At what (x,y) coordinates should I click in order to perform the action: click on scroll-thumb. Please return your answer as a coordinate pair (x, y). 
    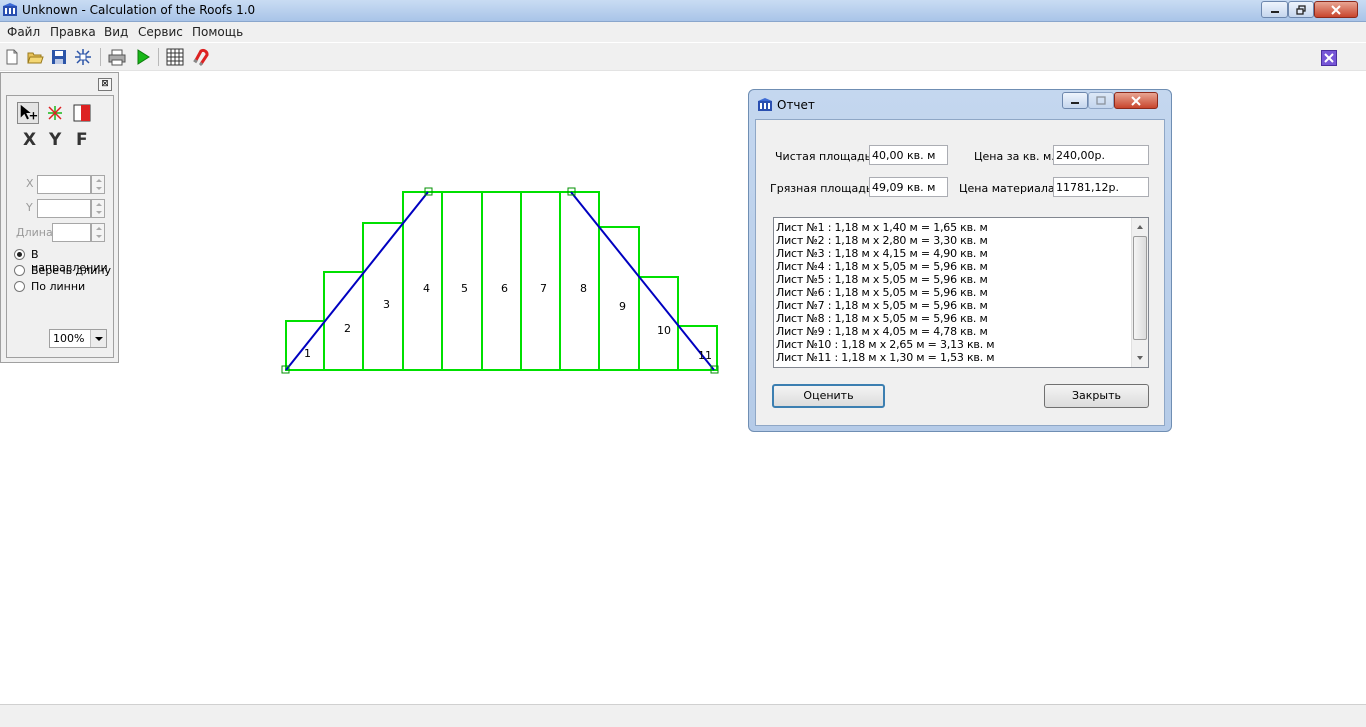
    Looking at the image, I should click on (1140, 288).